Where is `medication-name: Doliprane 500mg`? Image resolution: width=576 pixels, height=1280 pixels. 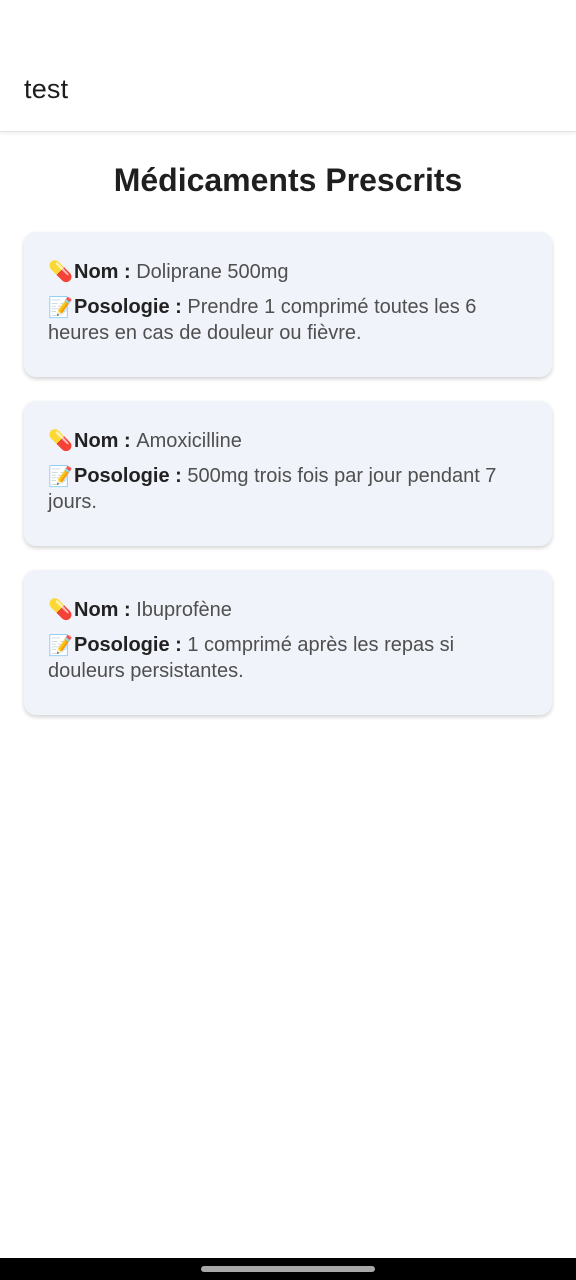 medication-name: Doliprane 500mg is located at coordinates (212, 272).